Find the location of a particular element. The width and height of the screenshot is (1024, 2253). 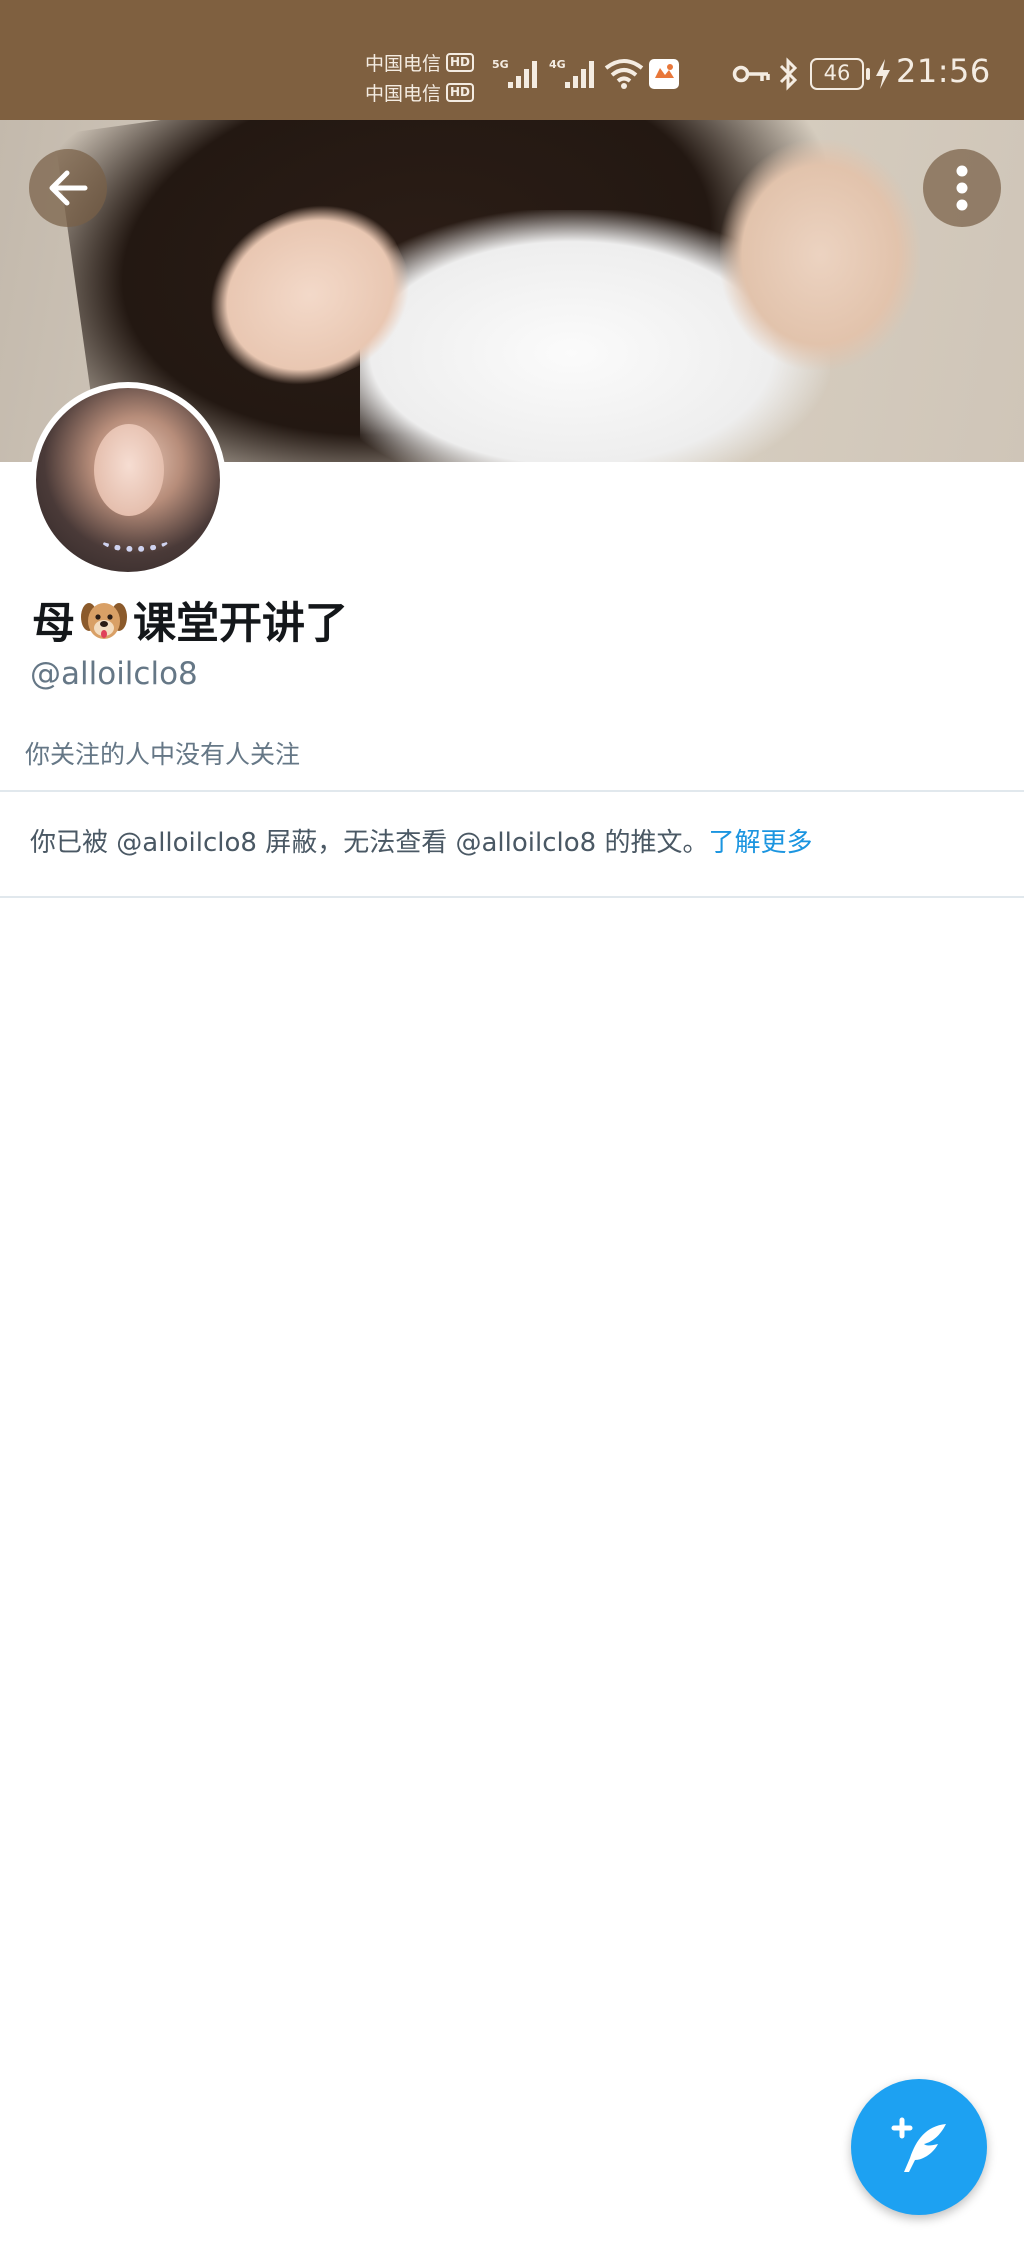

more-vertical-icon is located at coordinates (962, 188).